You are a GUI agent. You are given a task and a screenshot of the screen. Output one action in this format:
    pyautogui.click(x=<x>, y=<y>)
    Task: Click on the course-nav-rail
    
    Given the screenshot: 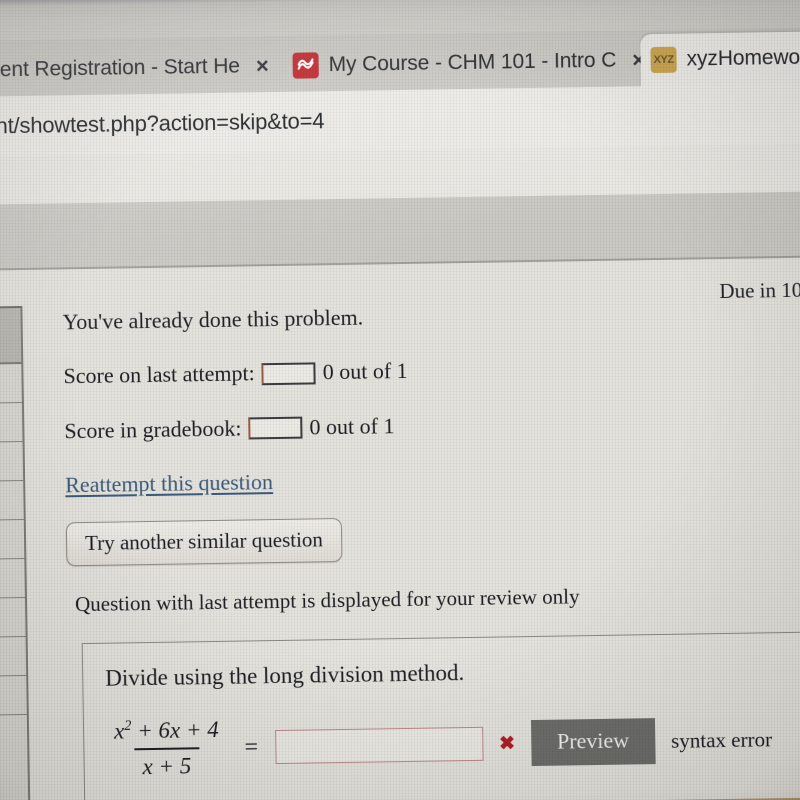 What is the action you would take?
    pyautogui.click(x=15, y=552)
    